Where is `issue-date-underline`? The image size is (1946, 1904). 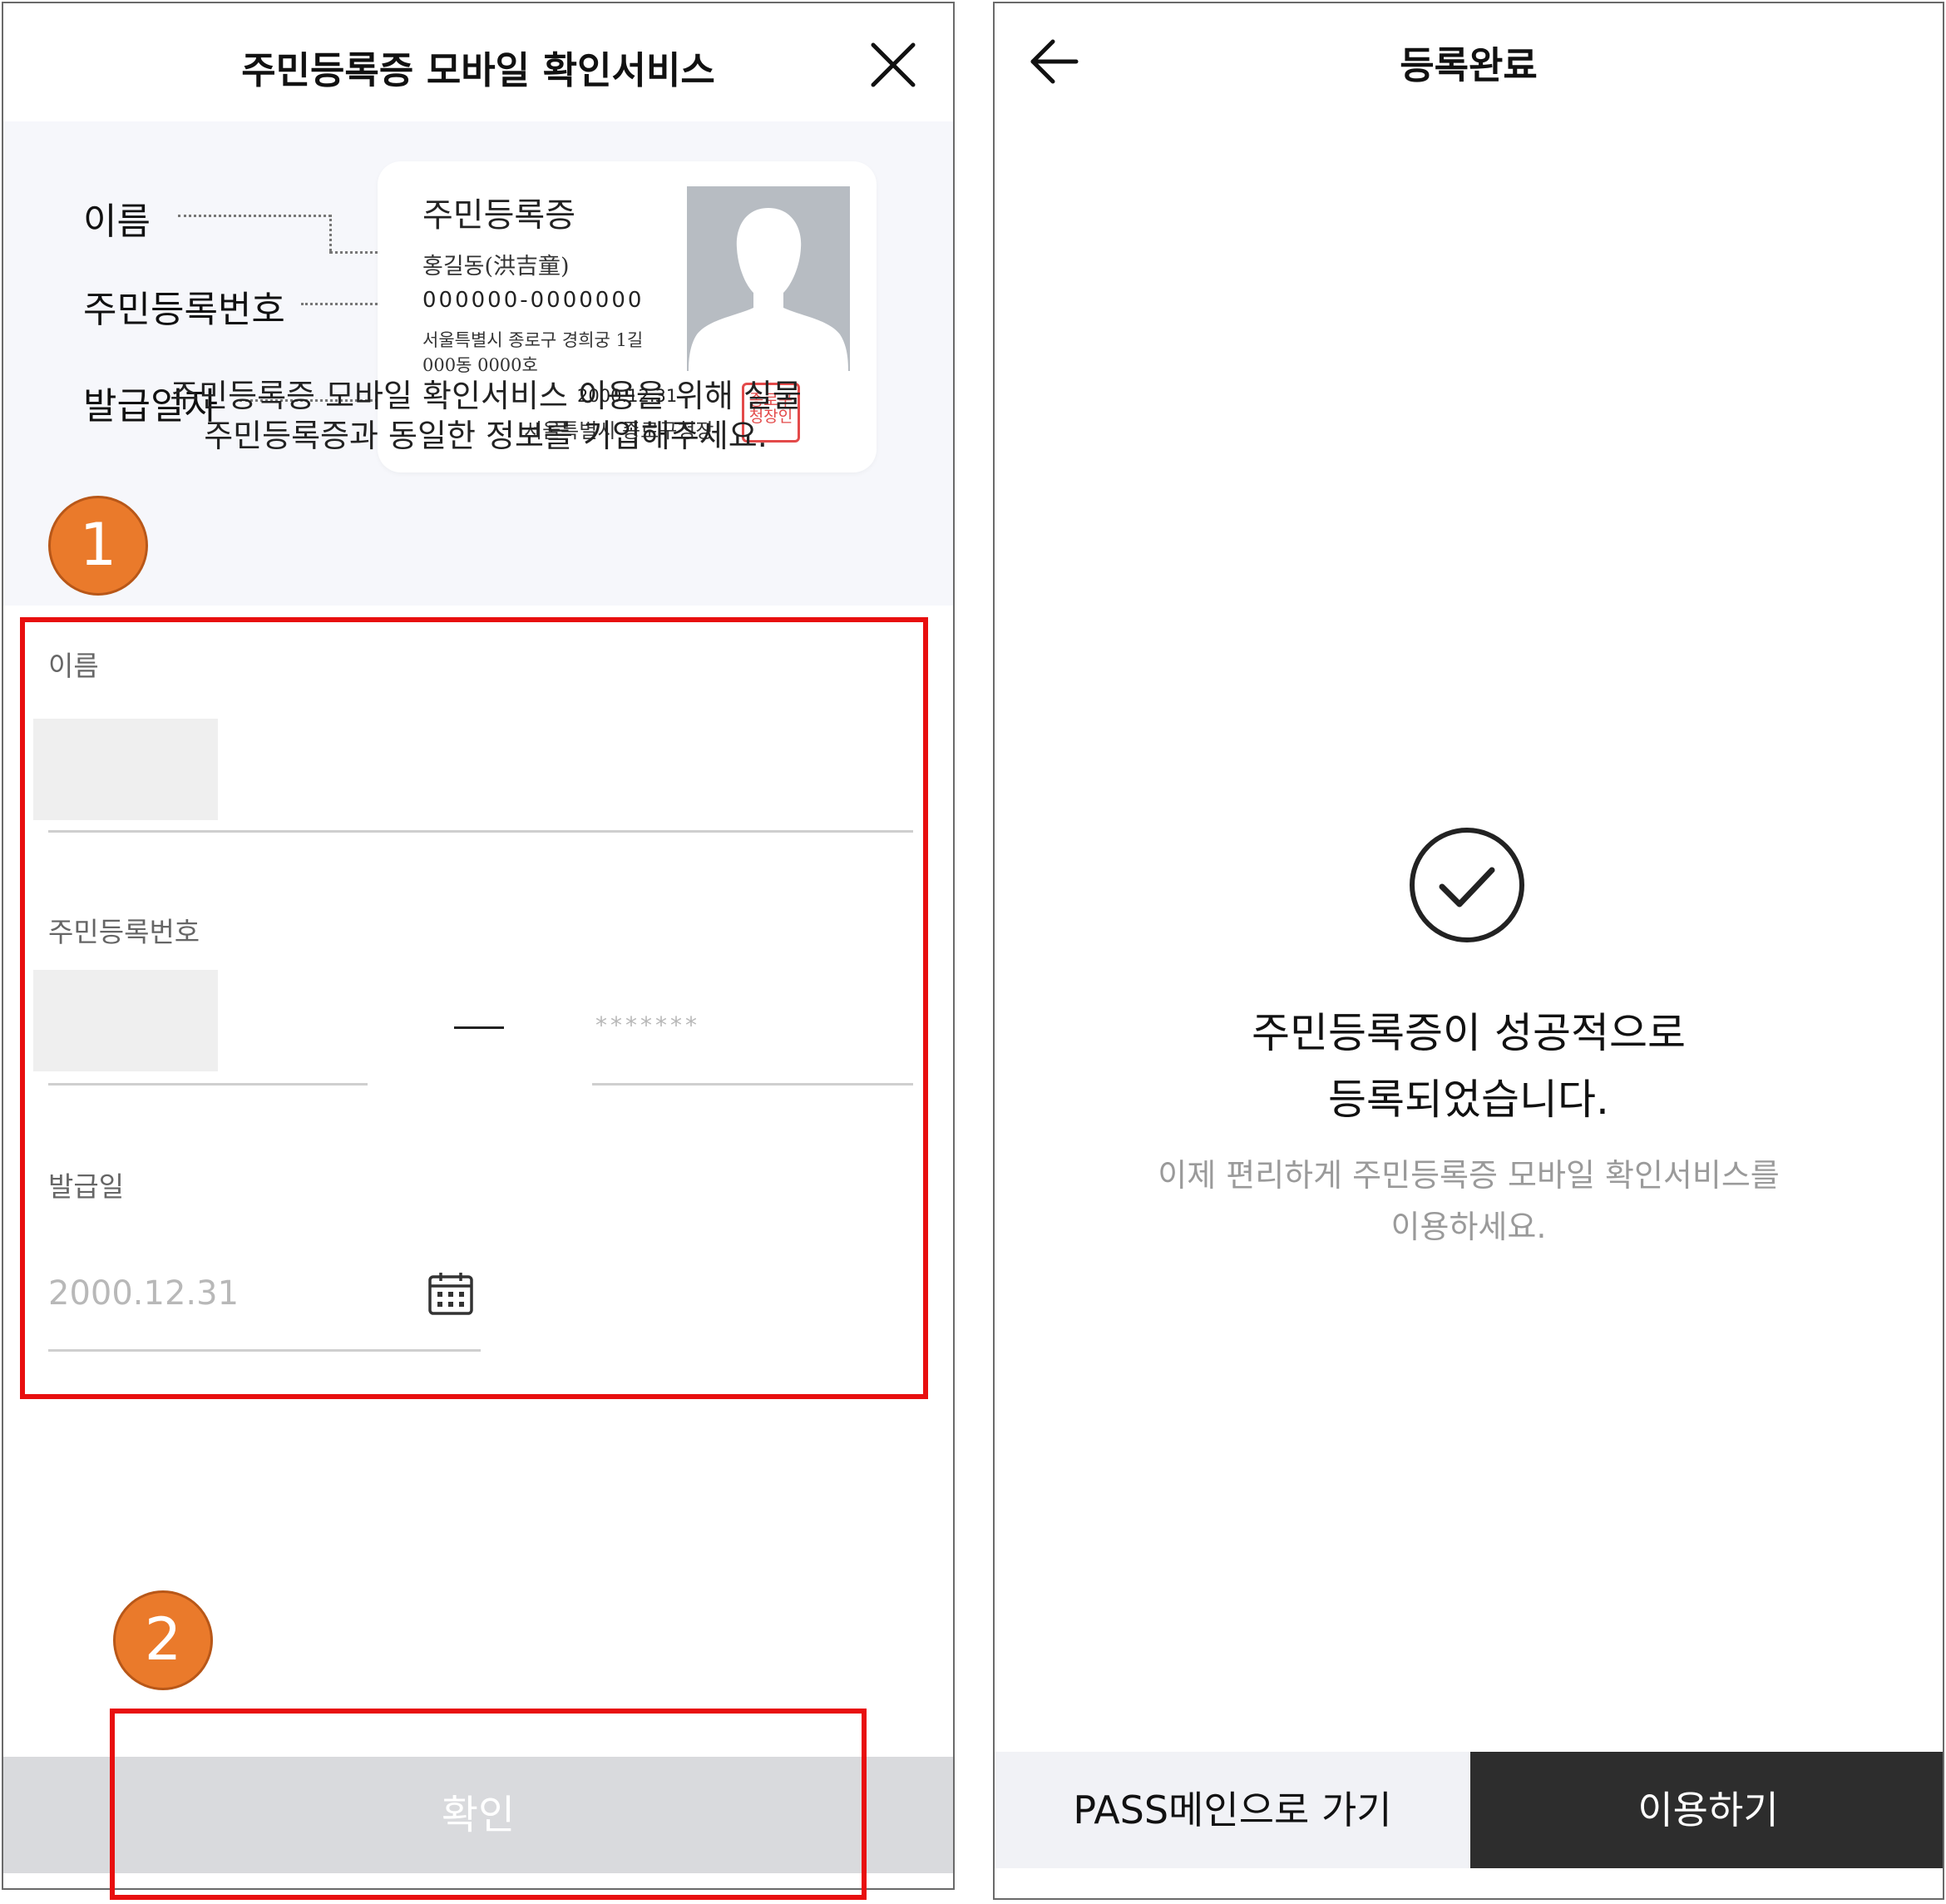
issue-date-underline is located at coordinates (264, 1350).